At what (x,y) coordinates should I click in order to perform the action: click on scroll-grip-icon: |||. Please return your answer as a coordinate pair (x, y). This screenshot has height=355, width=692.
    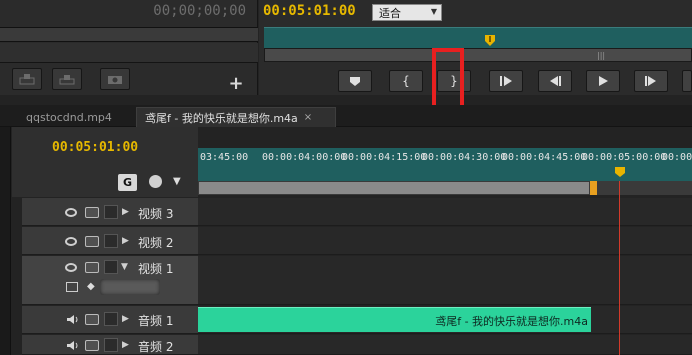
    Looking at the image, I should click on (601, 55).